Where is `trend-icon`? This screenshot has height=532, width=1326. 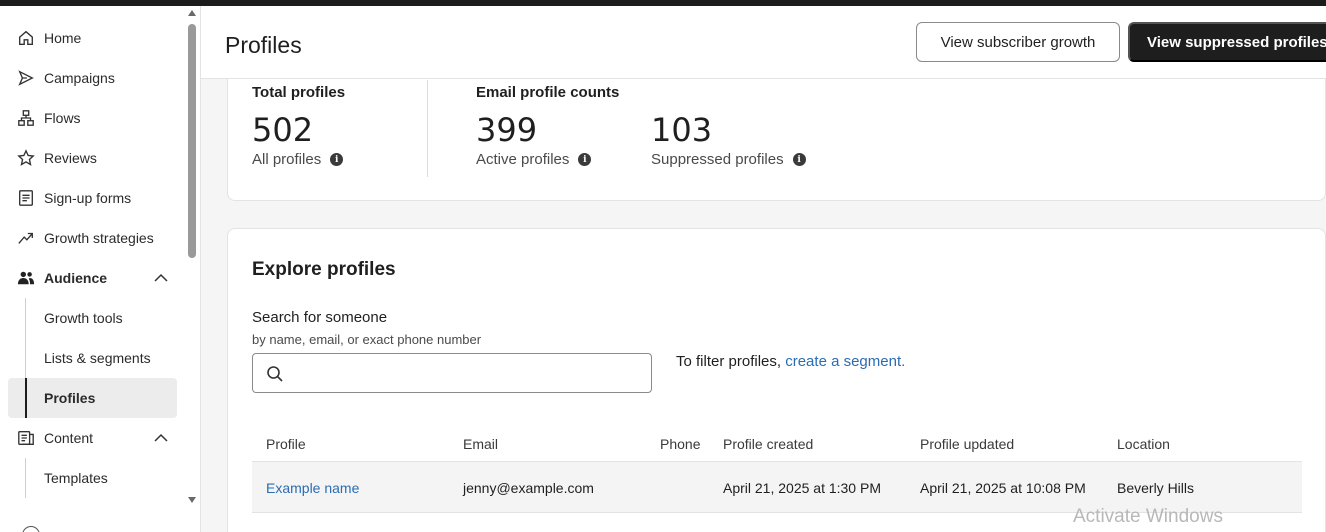
trend-icon is located at coordinates (26, 238).